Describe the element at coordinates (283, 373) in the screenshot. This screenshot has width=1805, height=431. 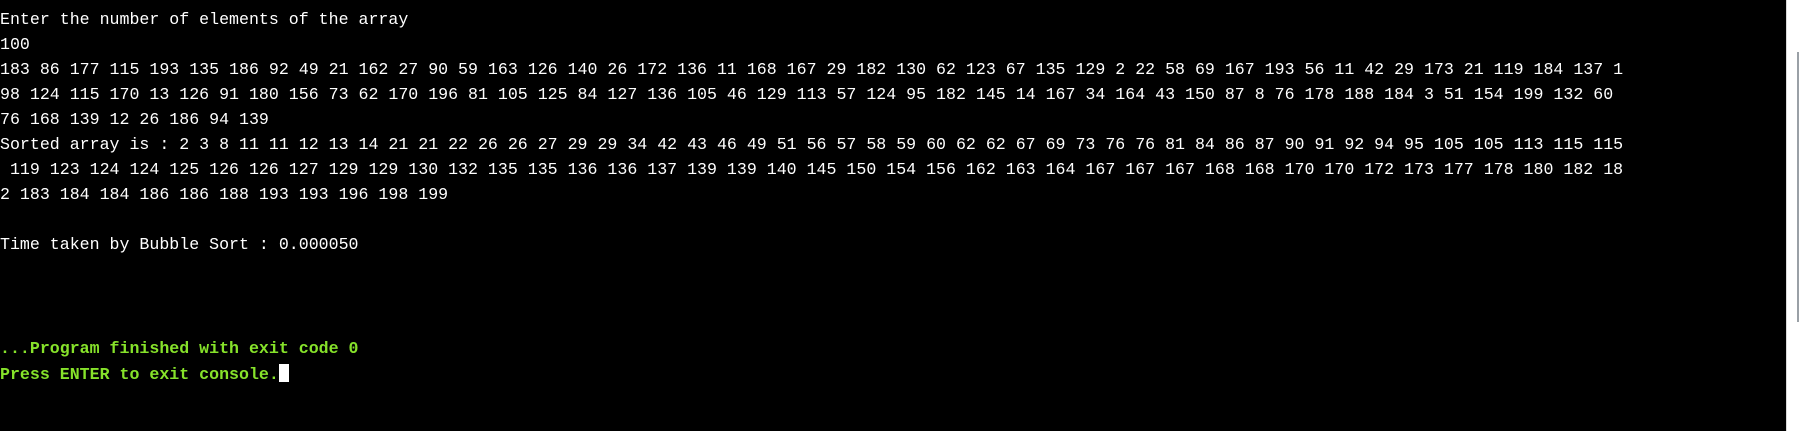
I see `text-cursor` at that location.